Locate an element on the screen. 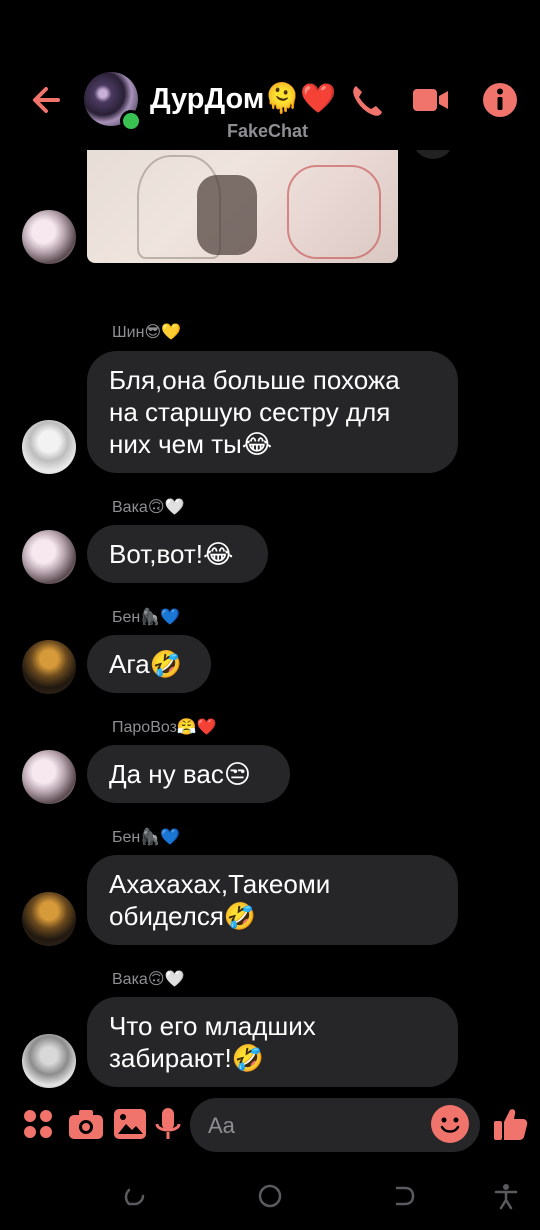 The width and height of the screenshot is (540, 1230). message-sender: Шин😎💛 is located at coordinates (147, 332).